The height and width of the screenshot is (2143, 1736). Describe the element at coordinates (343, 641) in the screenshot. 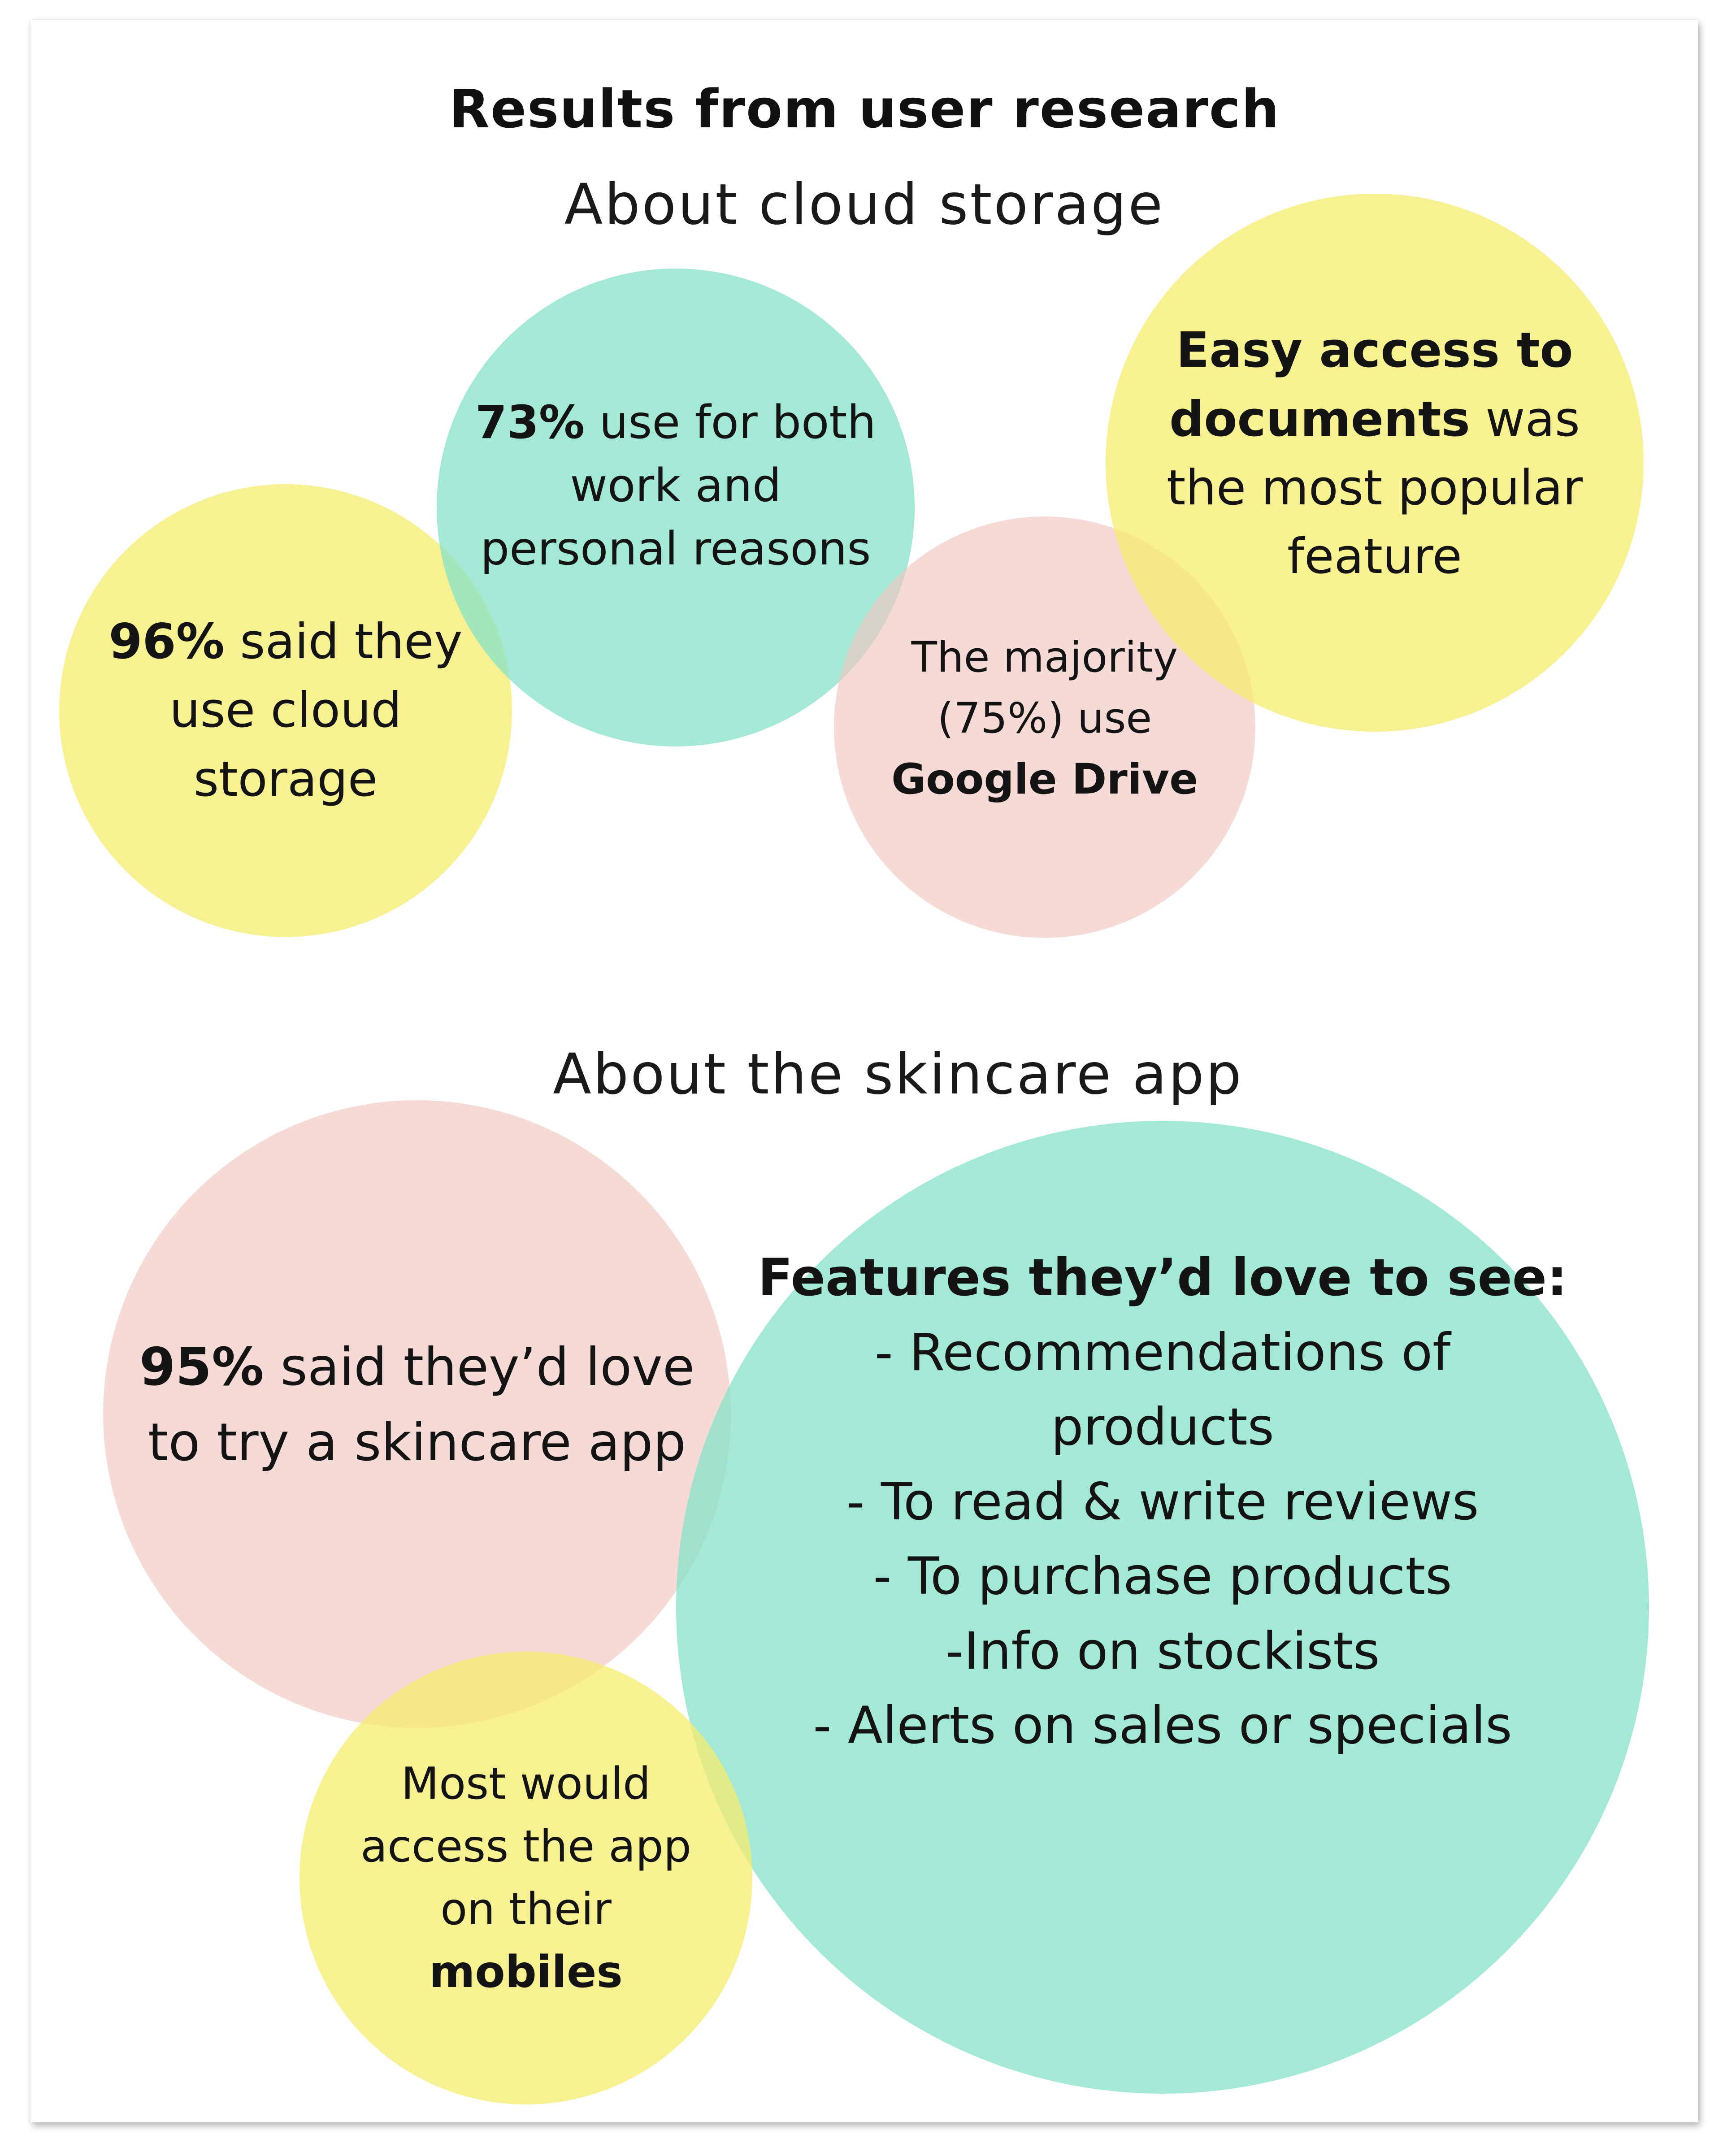

I see `text-said-they: said they` at that location.